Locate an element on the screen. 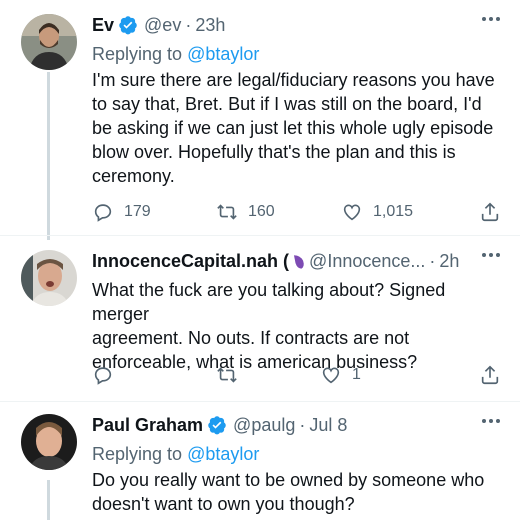  retweet-button is located at coordinates (232, 375).